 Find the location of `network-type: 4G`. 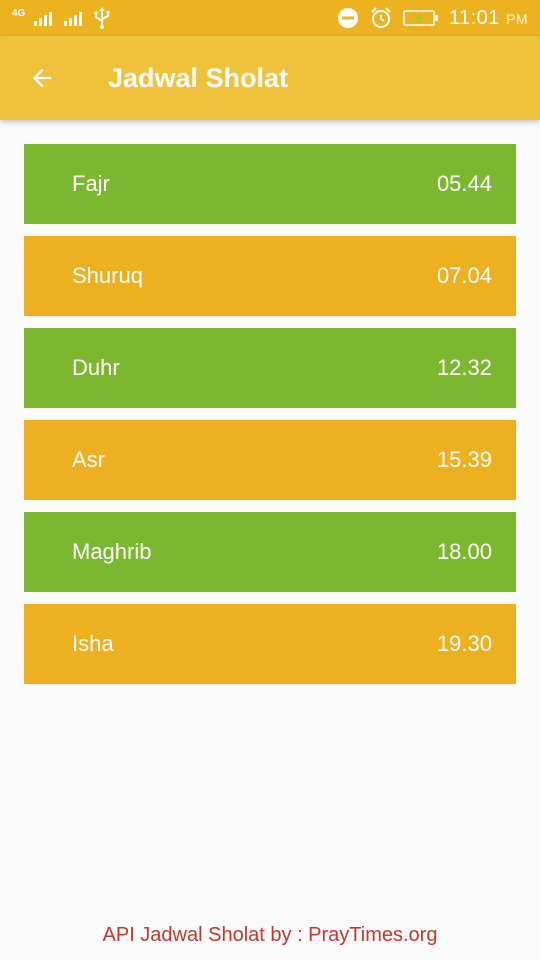

network-type: 4G is located at coordinates (18, 16).